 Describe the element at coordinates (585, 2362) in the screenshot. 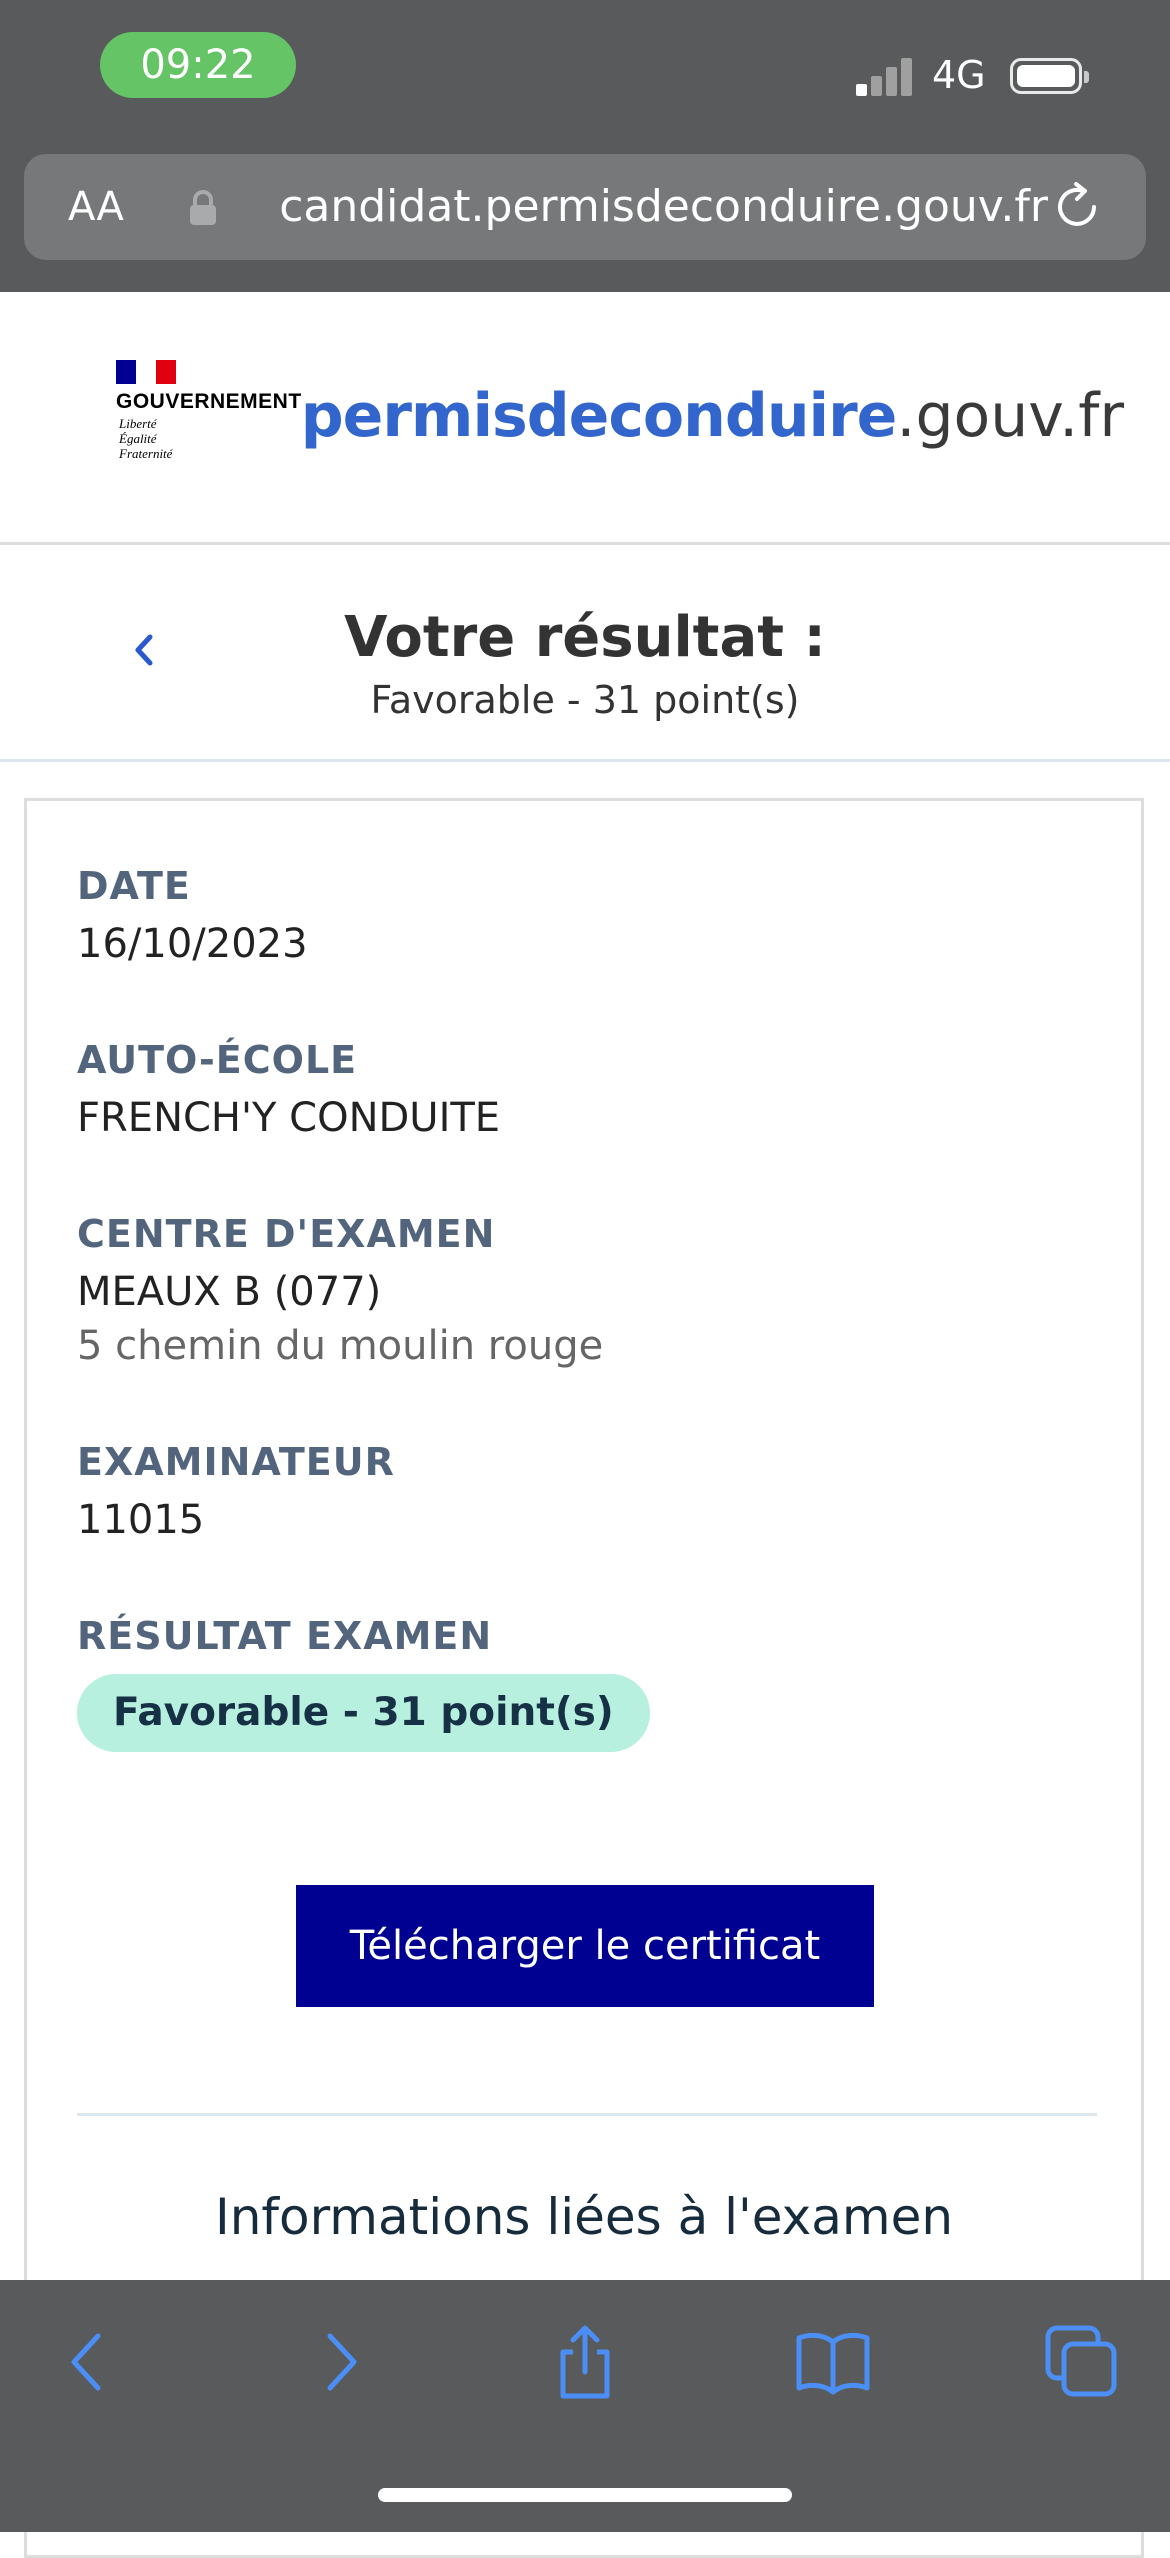

I see `share-icon` at that location.